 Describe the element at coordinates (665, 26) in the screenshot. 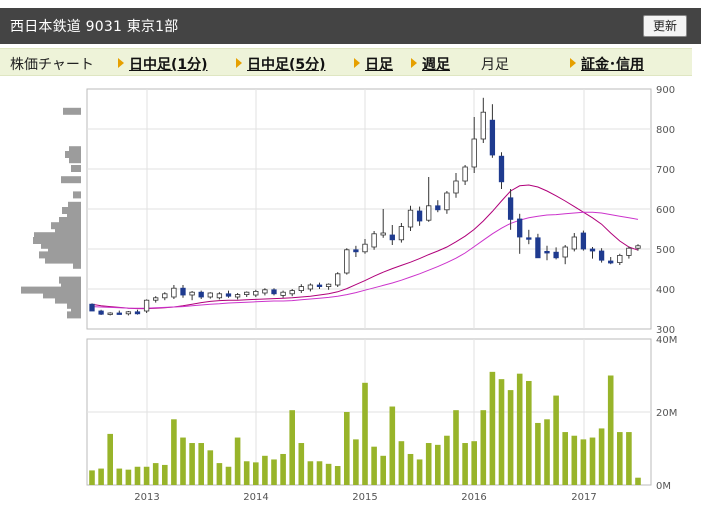

I see `refresh-button: 更新` at that location.